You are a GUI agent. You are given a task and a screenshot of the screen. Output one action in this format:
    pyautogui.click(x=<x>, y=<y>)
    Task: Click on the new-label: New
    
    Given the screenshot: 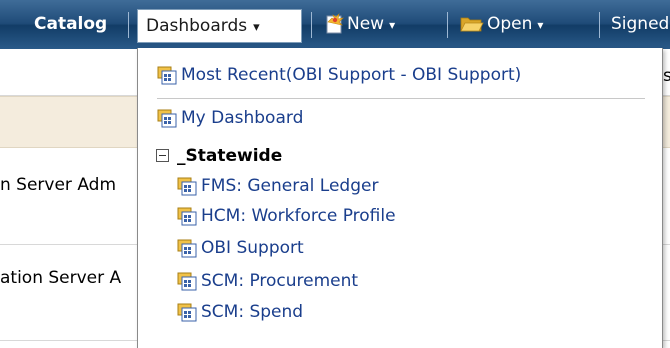 What is the action you would take?
    pyautogui.click(x=366, y=24)
    